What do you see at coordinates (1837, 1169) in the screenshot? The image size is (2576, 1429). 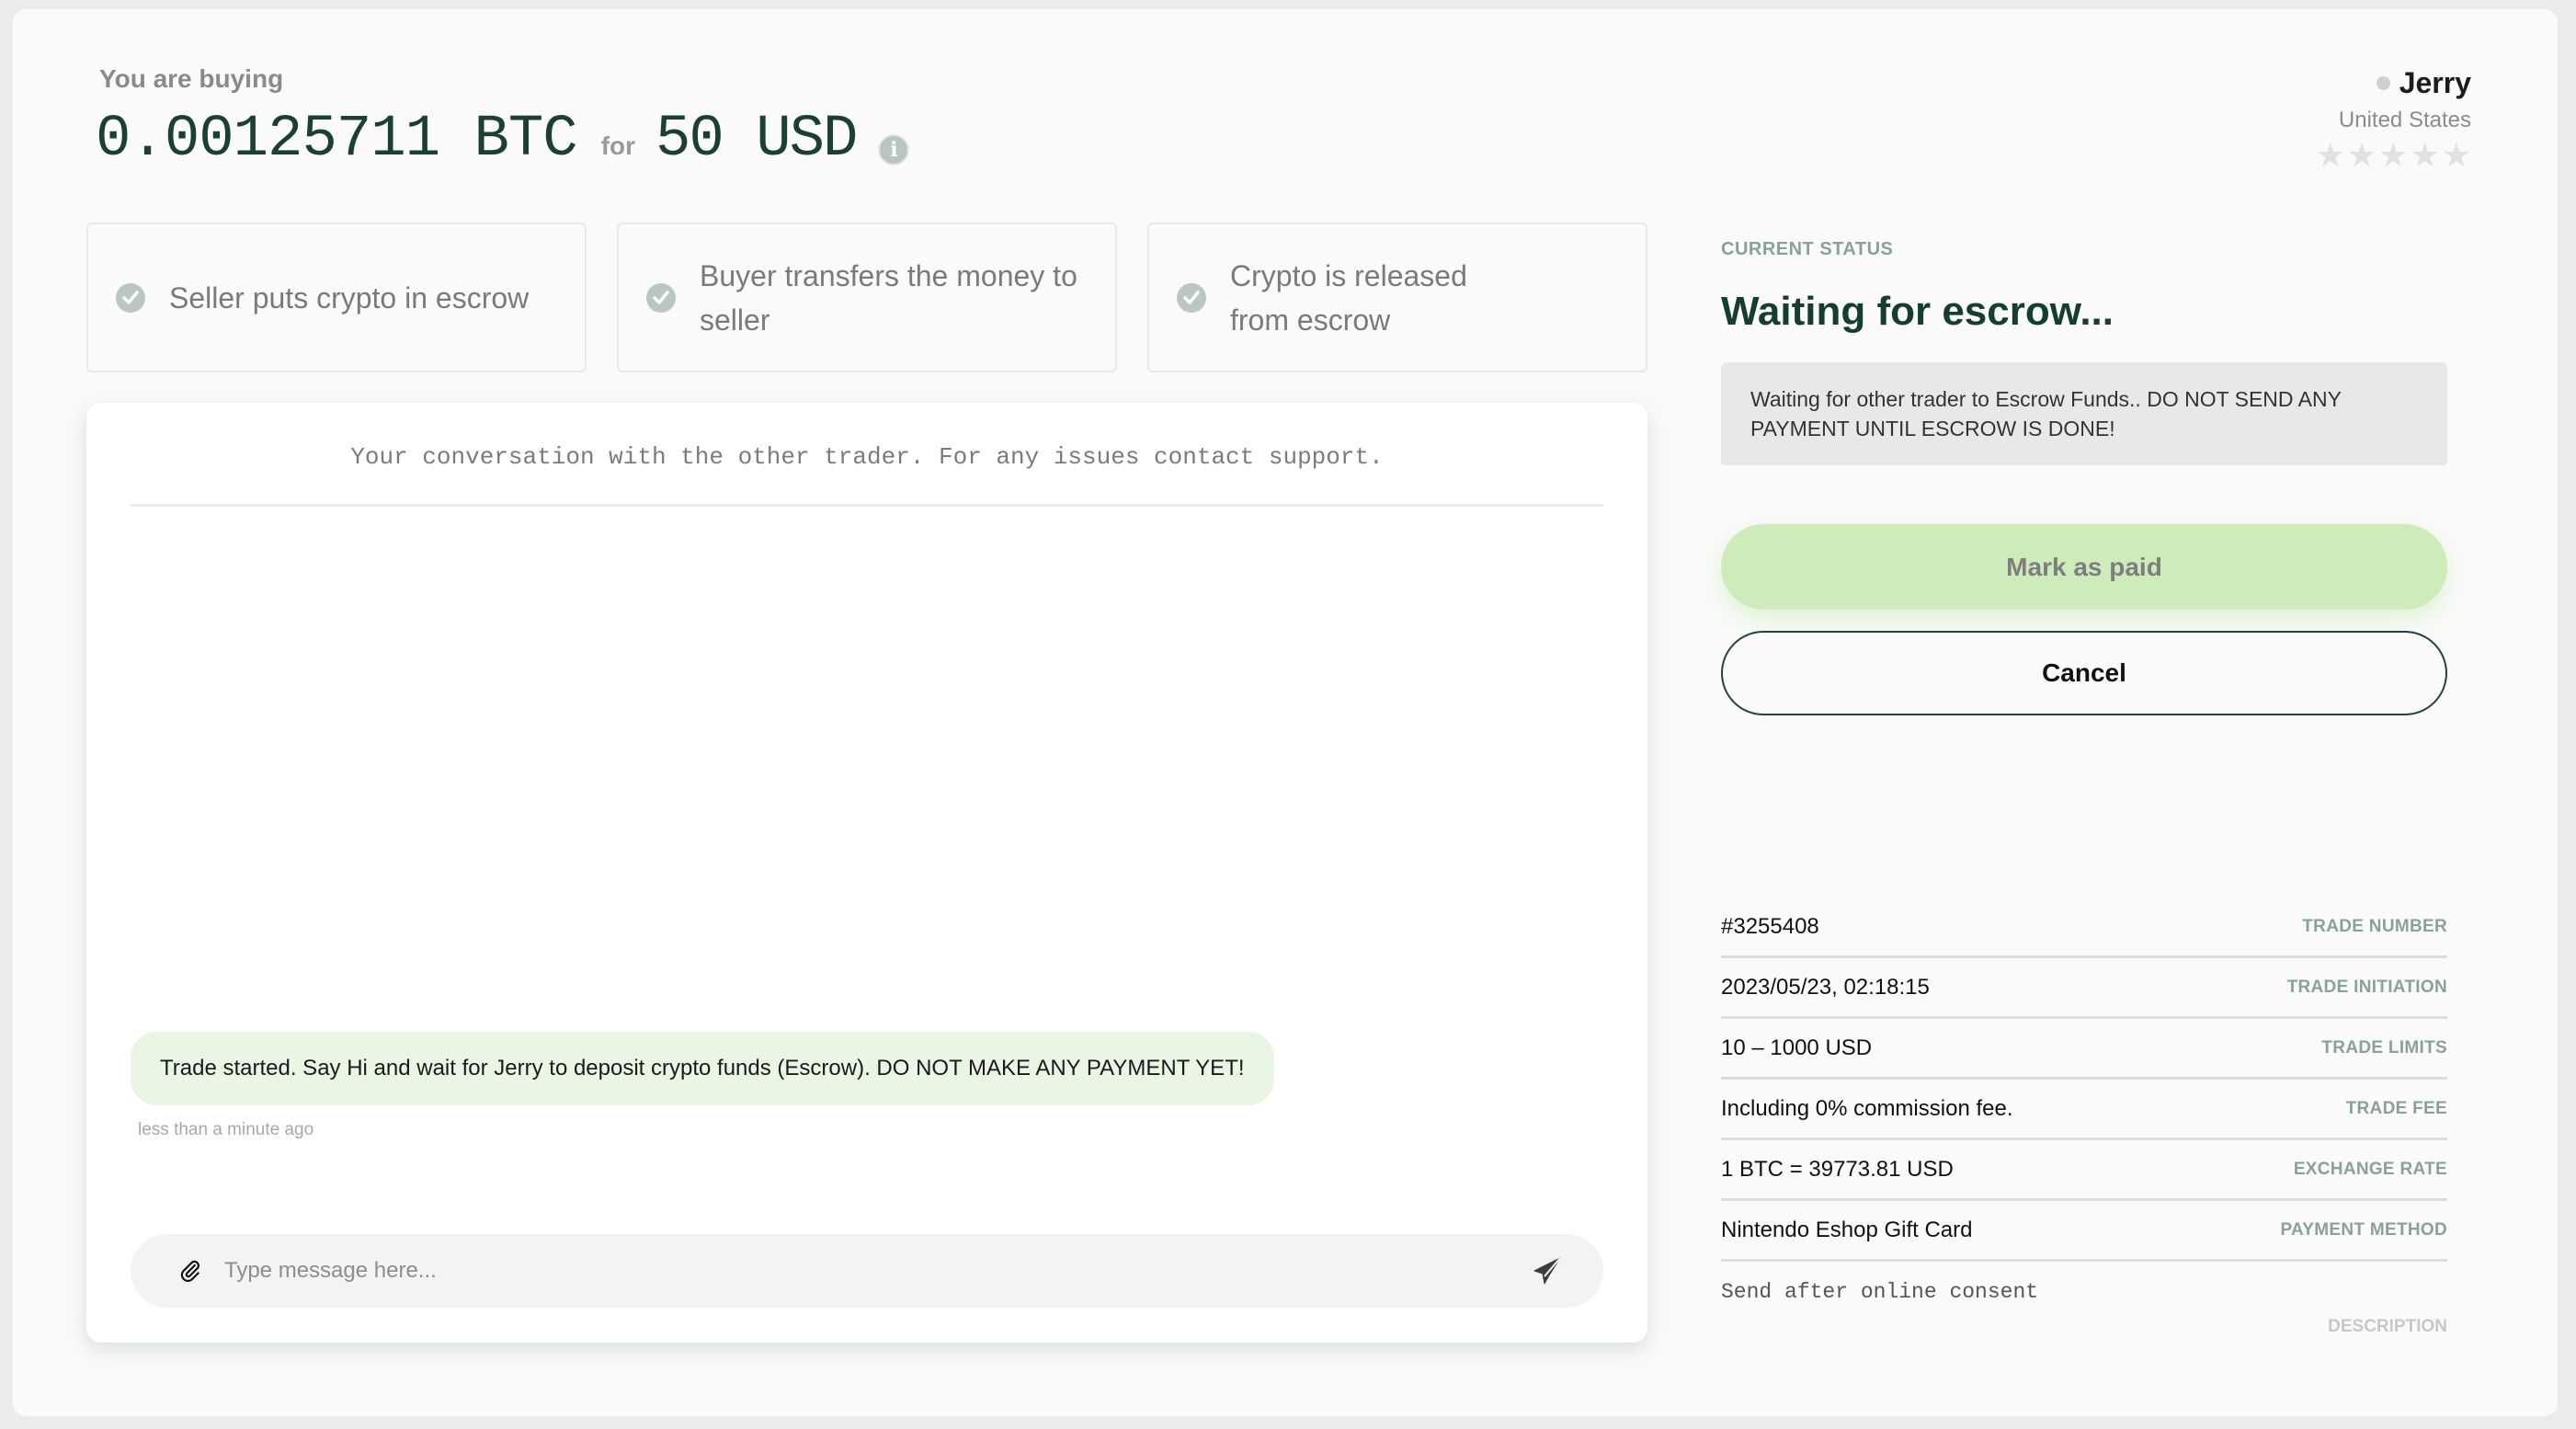 I see `detail-value: 1 BTC = 39773.81 USD` at bounding box center [1837, 1169].